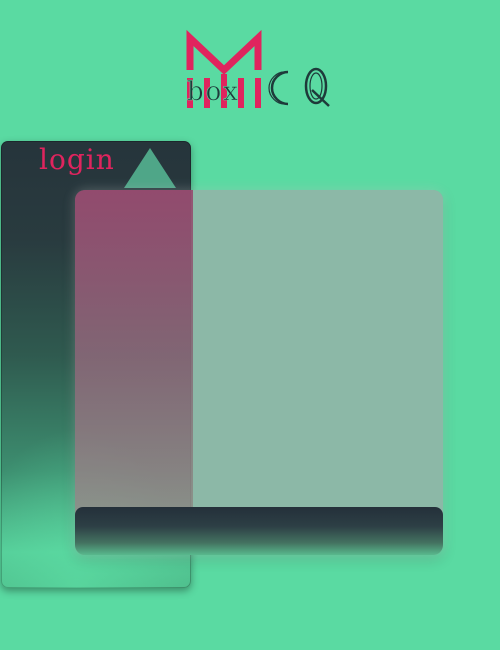  I want to click on triangle-up-icon, so click(150, 168).